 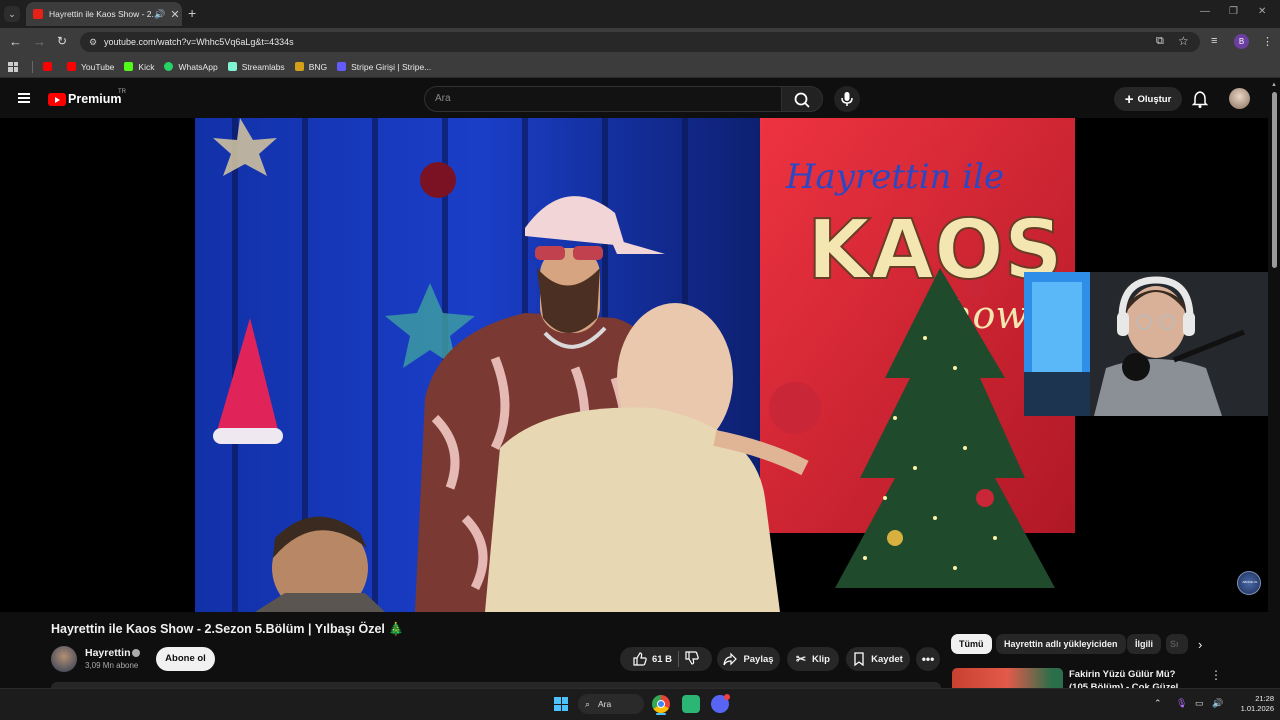 I want to click on forward-icon: →, so click(x=39, y=41).